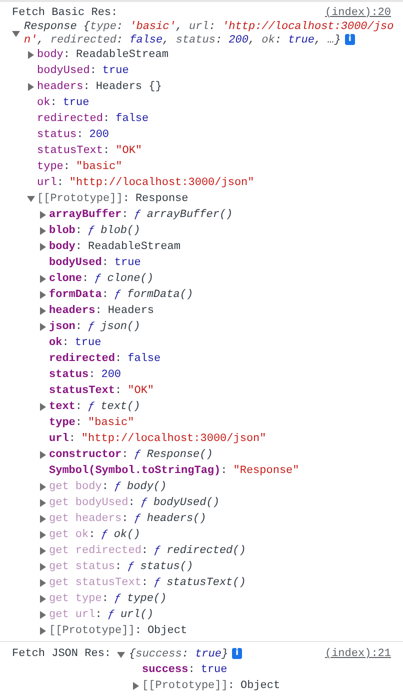  What do you see at coordinates (183, 216) in the screenshot?
I see `property-value: ƒ arrayBuffer()` at bounding box center [183, 216].